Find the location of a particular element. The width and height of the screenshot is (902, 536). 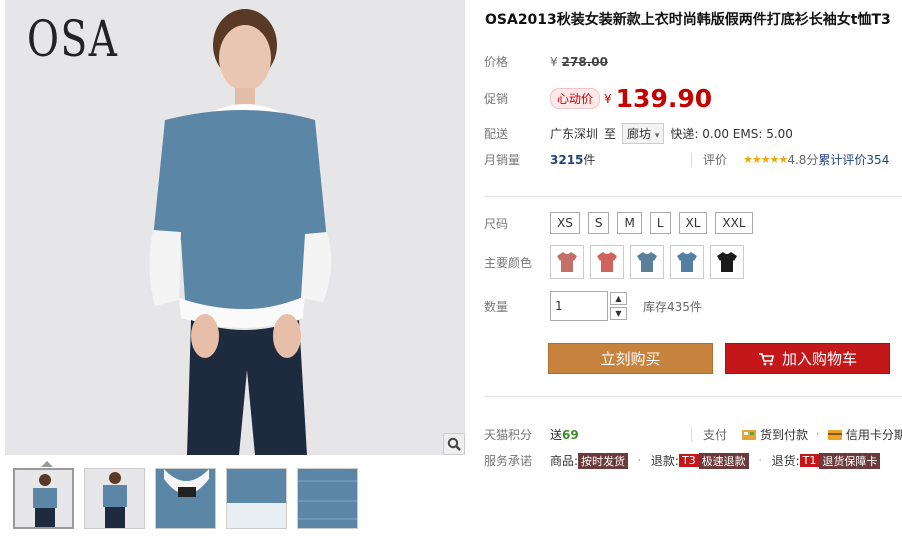

buy-now-label: 立刻购买 is located at coordinates (630, 359).